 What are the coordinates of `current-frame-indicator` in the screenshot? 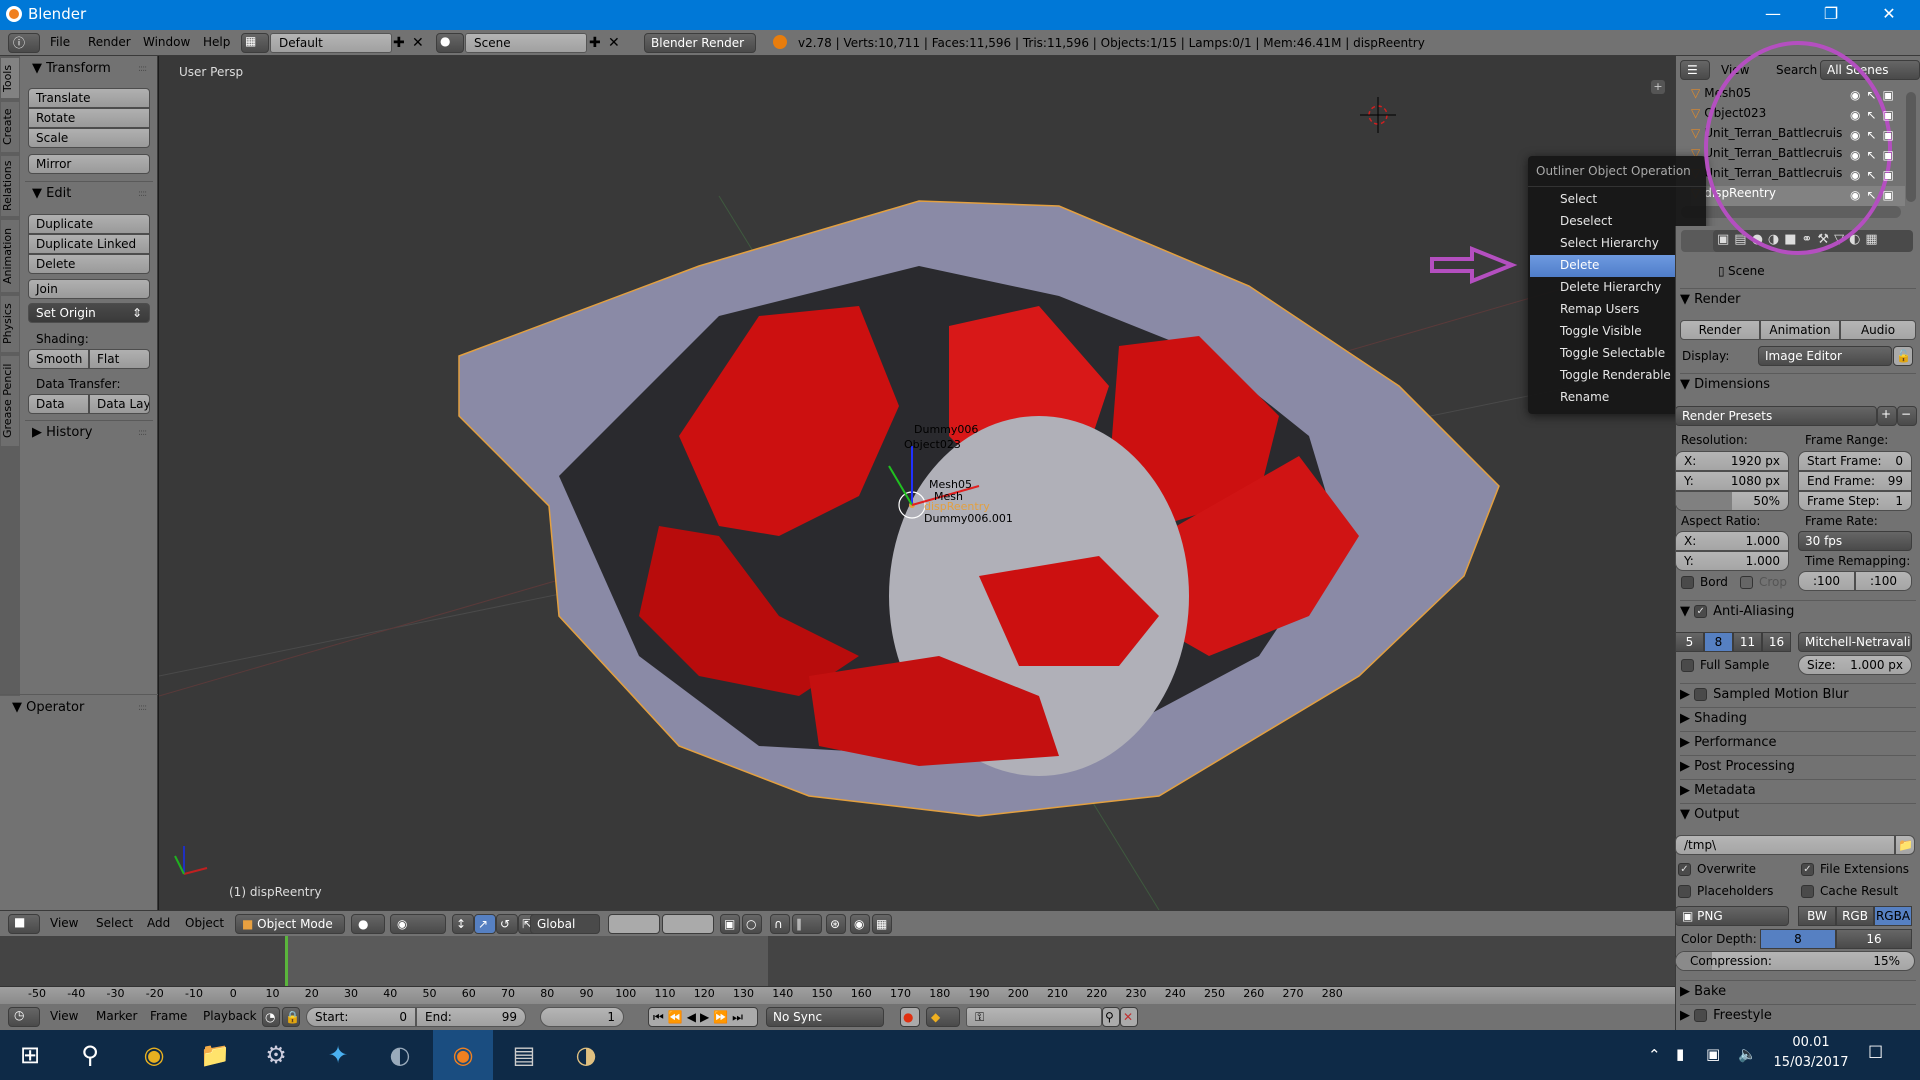 It's located at (286, 961).